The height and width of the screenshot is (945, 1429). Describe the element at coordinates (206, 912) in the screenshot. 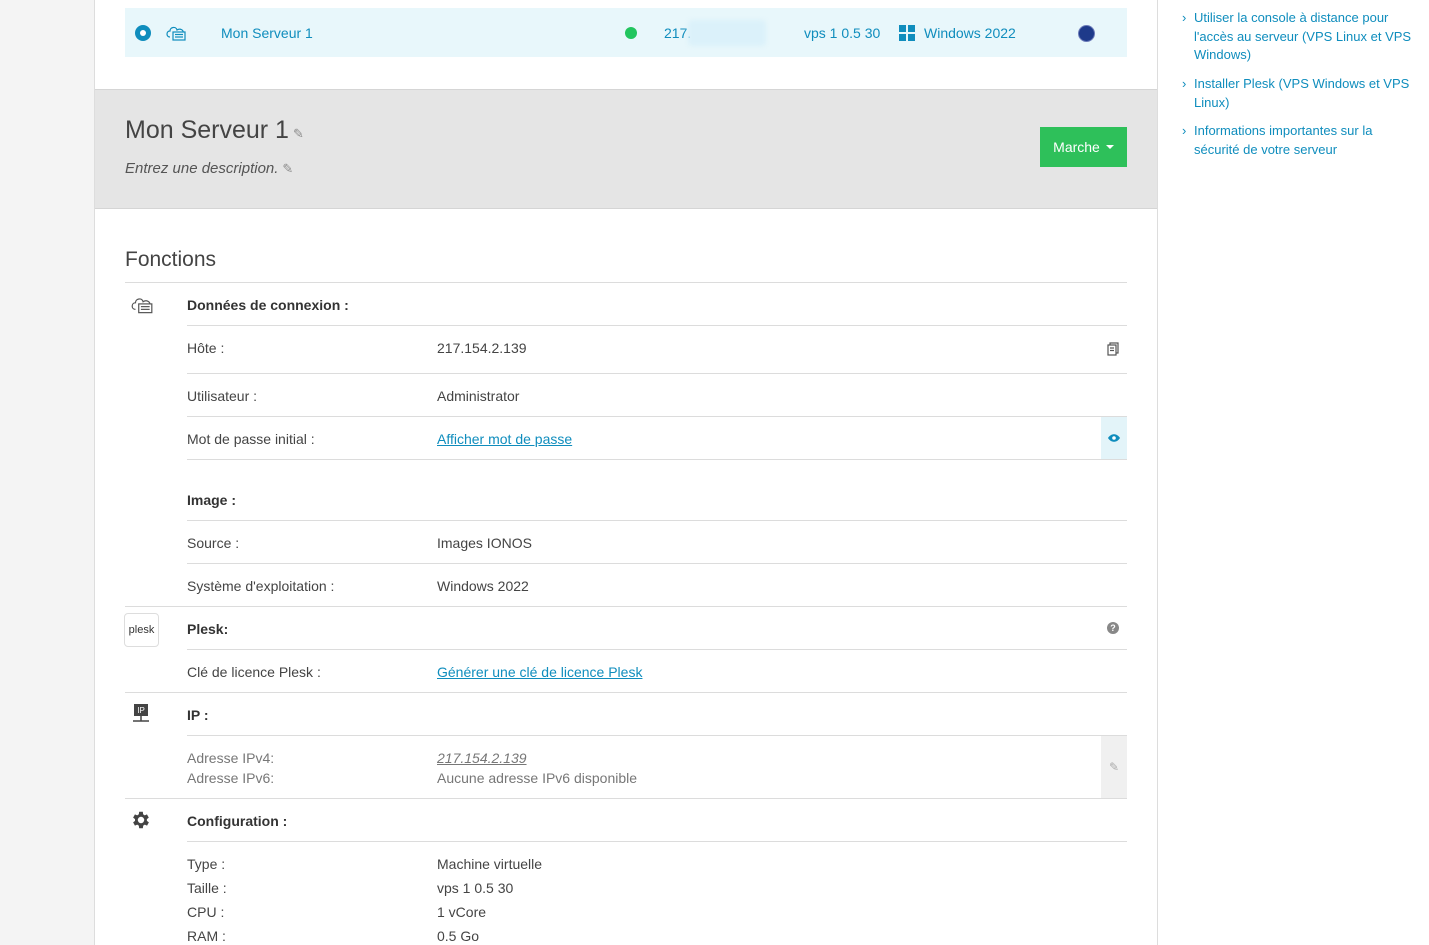

I see `cpu-label: CPU :` at that location.